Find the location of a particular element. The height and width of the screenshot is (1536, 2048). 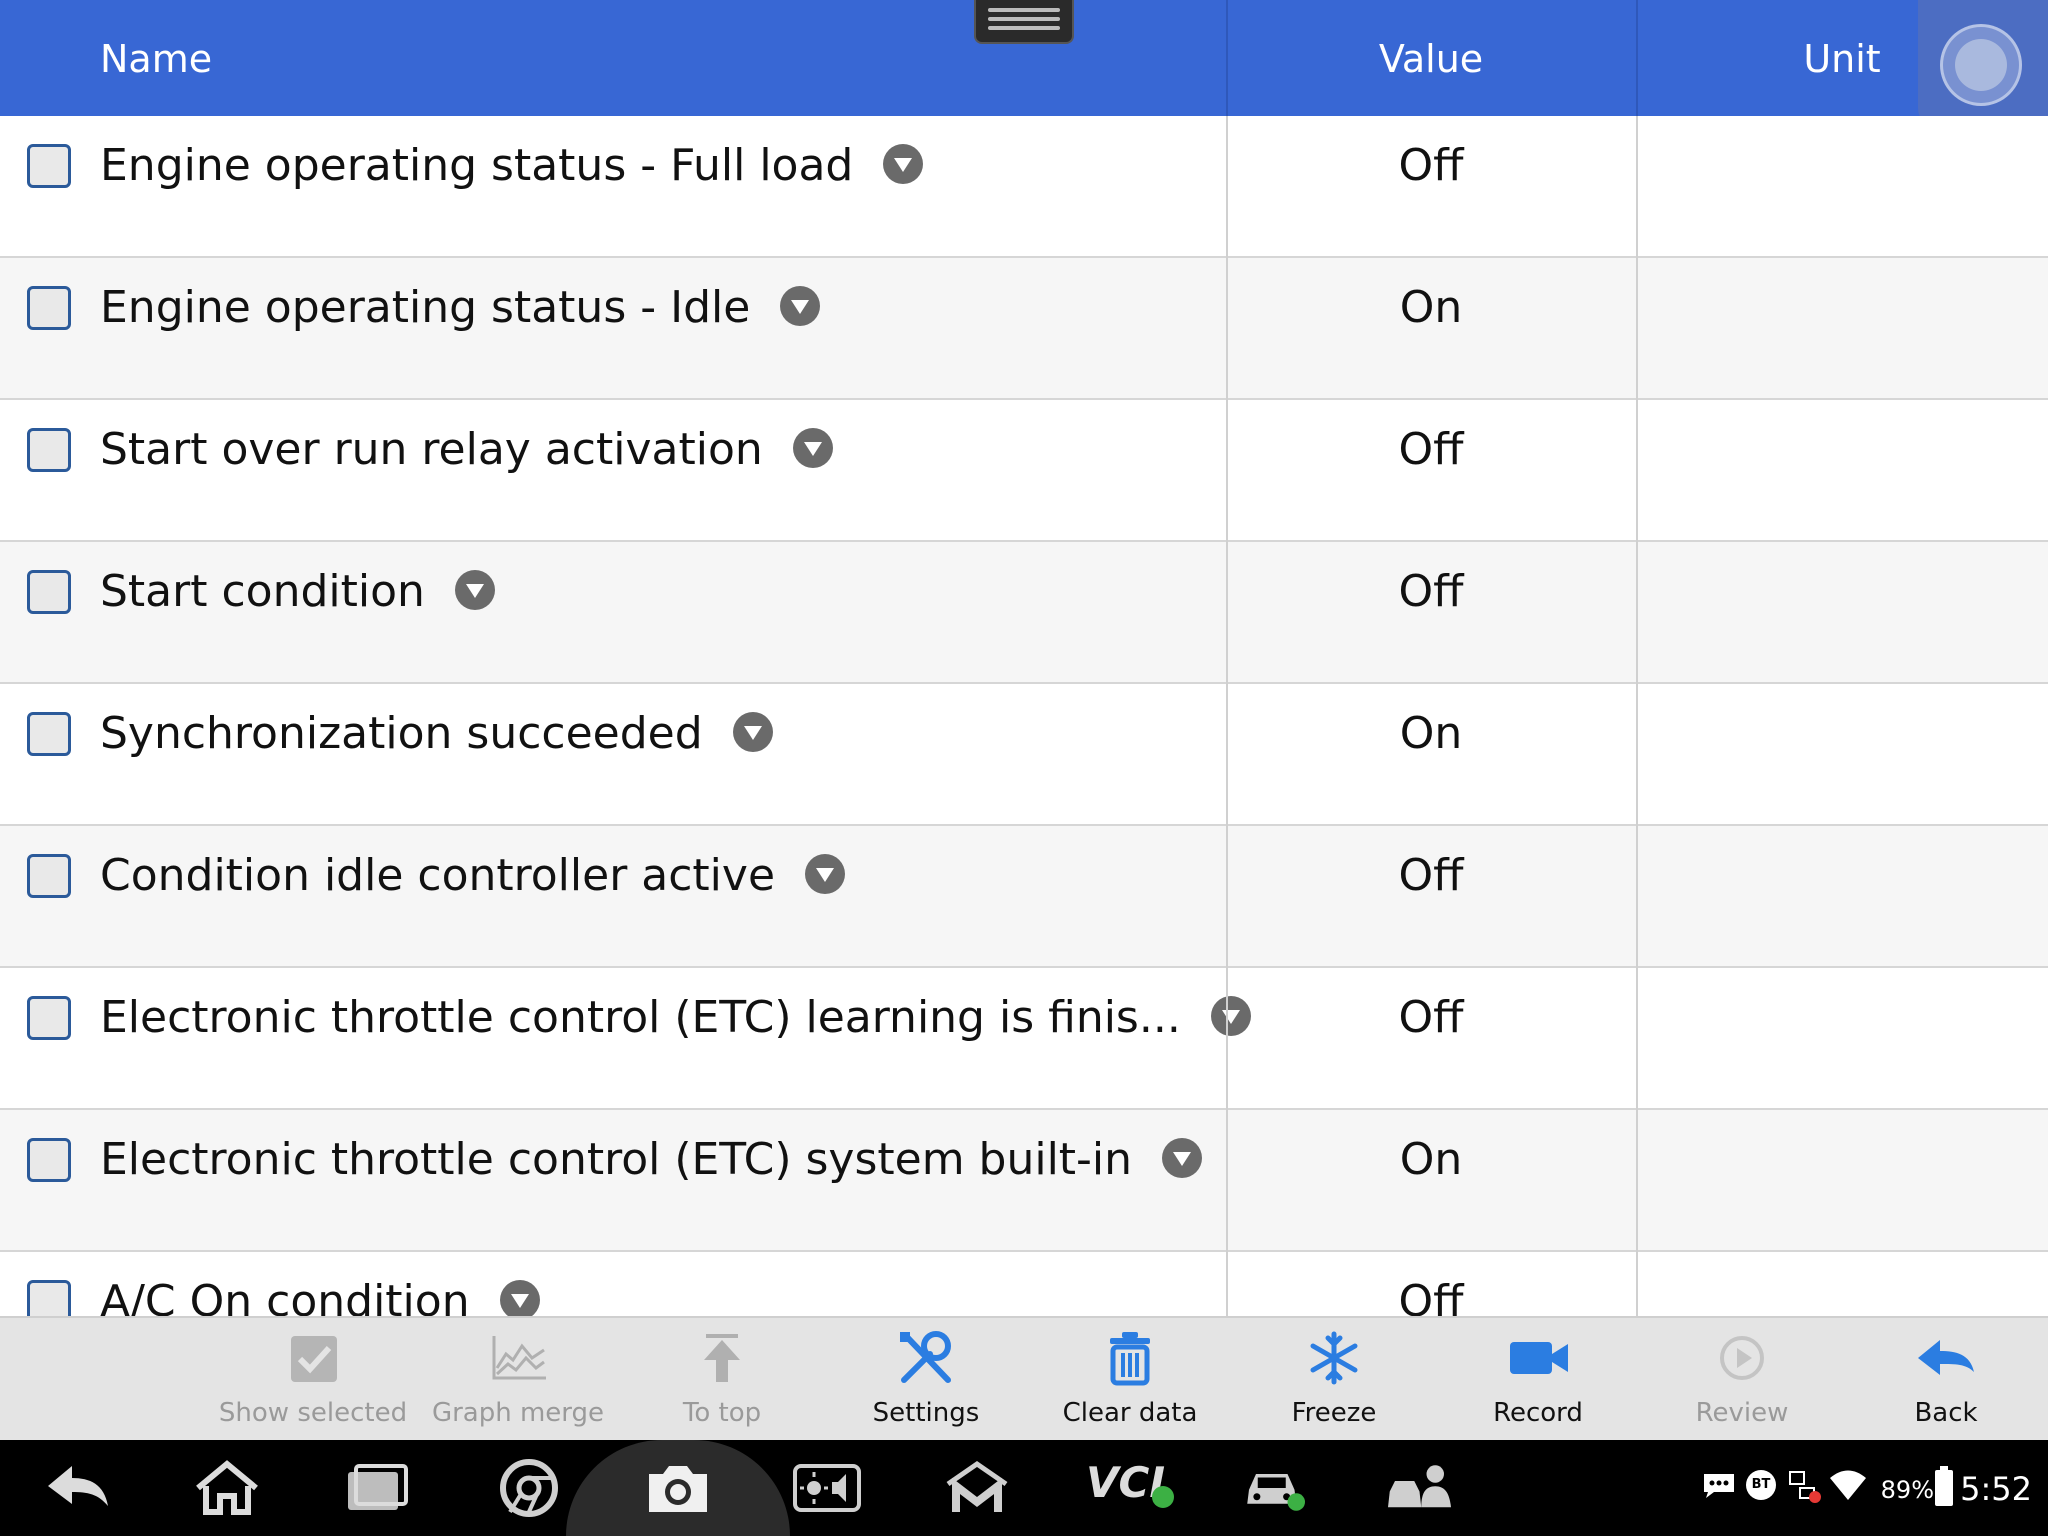

assist-circle-icon is located at coordinates (1981, 65).